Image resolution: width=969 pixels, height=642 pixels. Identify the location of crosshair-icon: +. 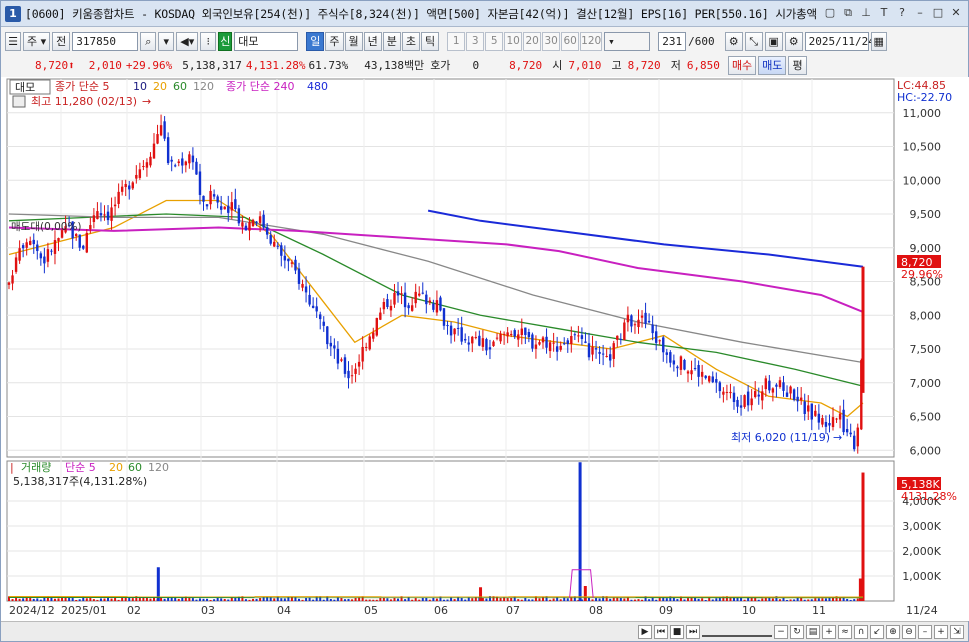
(829, 631).